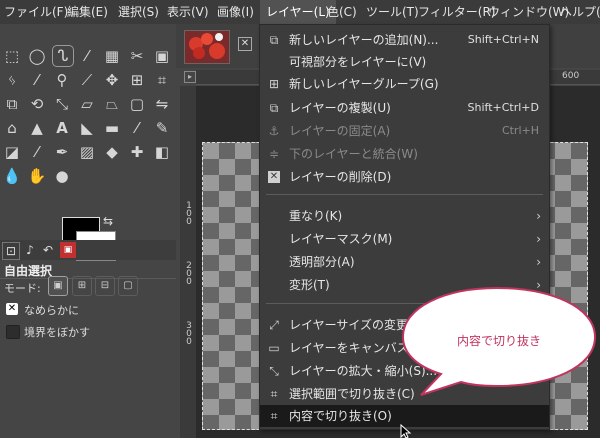  I want to click on menu-item-transparency: 透明部分(A) ›, so click(404, 262).